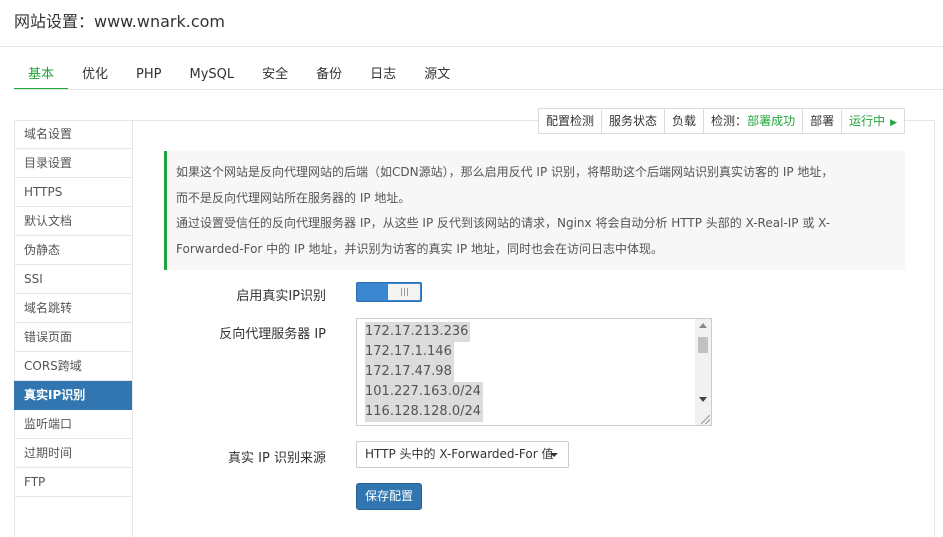 The image size is (943, 537). Describe the element at coordinates (894, 123) in the screenshot. I see `play-triangle-icon: ▶` at that location.